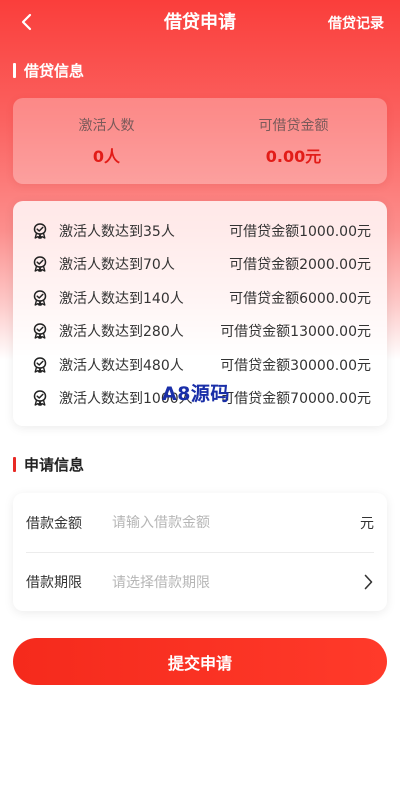 This screenshot has height=800, width=400. What do you see at coordinates (121, 298) in the screenshot?
I see `tier-condition: 激活人数达到140人` at bounding box center [121, 298].